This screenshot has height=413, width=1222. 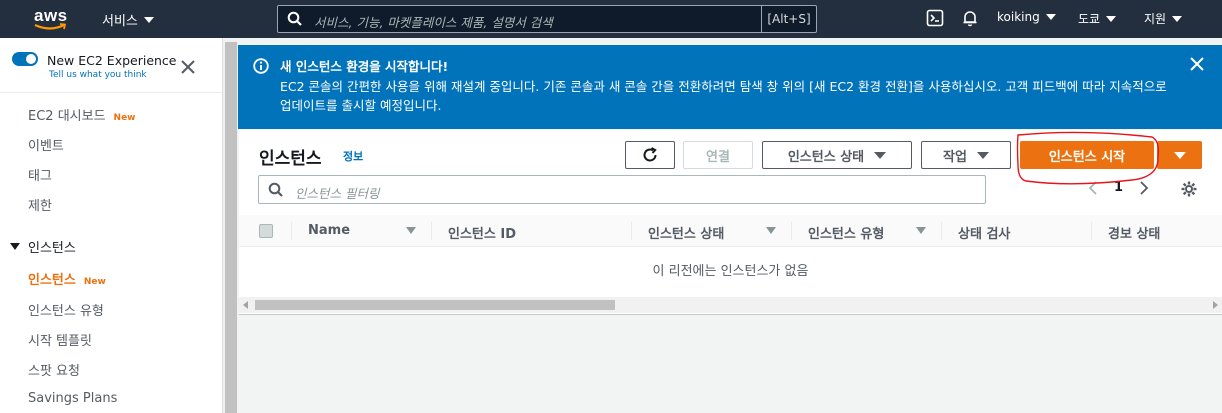 I want to click on launch-options-button, so click(x=1179, y=155).